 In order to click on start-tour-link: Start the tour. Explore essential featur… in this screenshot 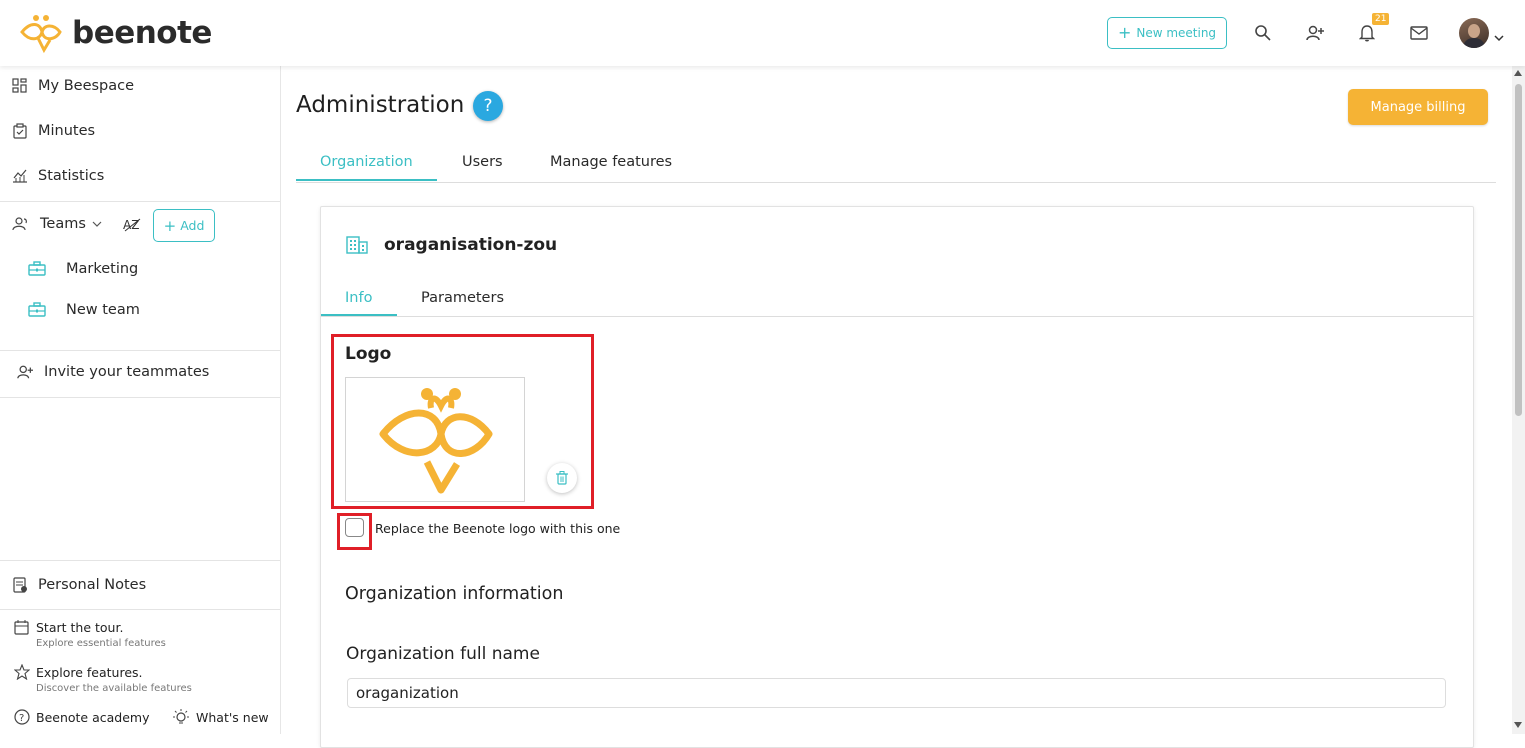, I will do `click(90, 634)`.